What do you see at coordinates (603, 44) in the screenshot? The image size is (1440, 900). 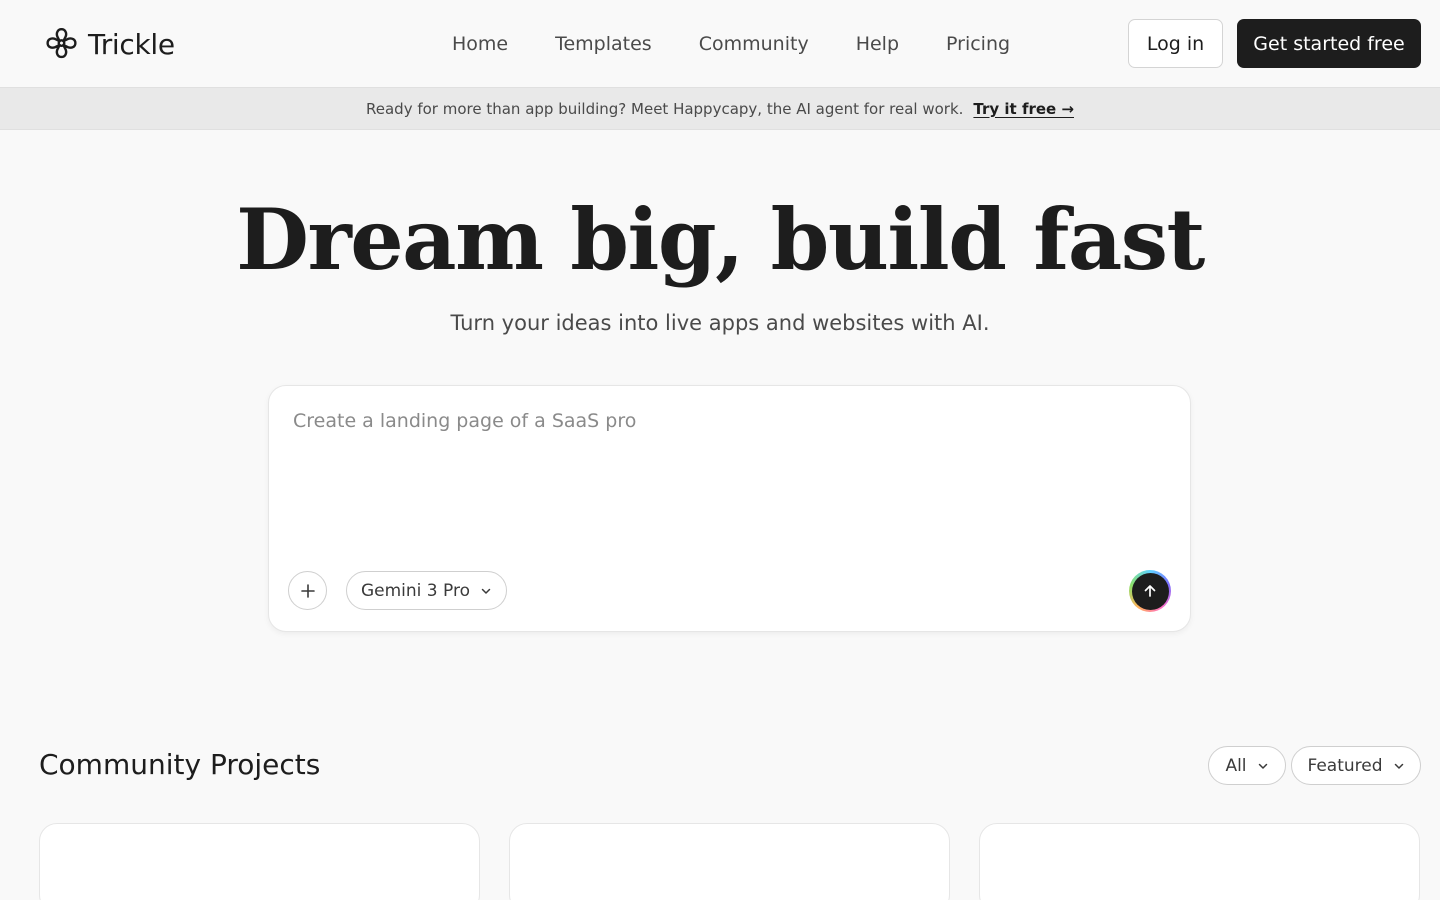 I see `nav-templates: Templates` at bounding box center [603, 44].